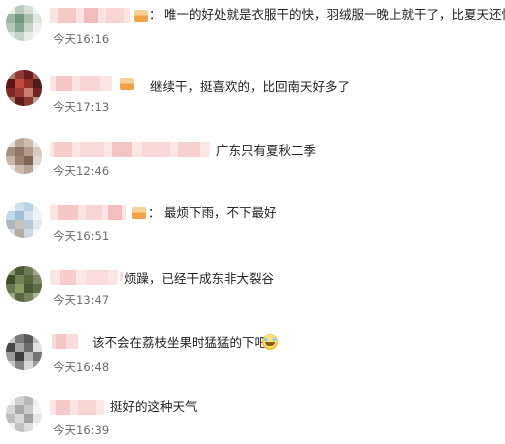  I want to click on comment-time: 今天16:51, so click(81, 236).